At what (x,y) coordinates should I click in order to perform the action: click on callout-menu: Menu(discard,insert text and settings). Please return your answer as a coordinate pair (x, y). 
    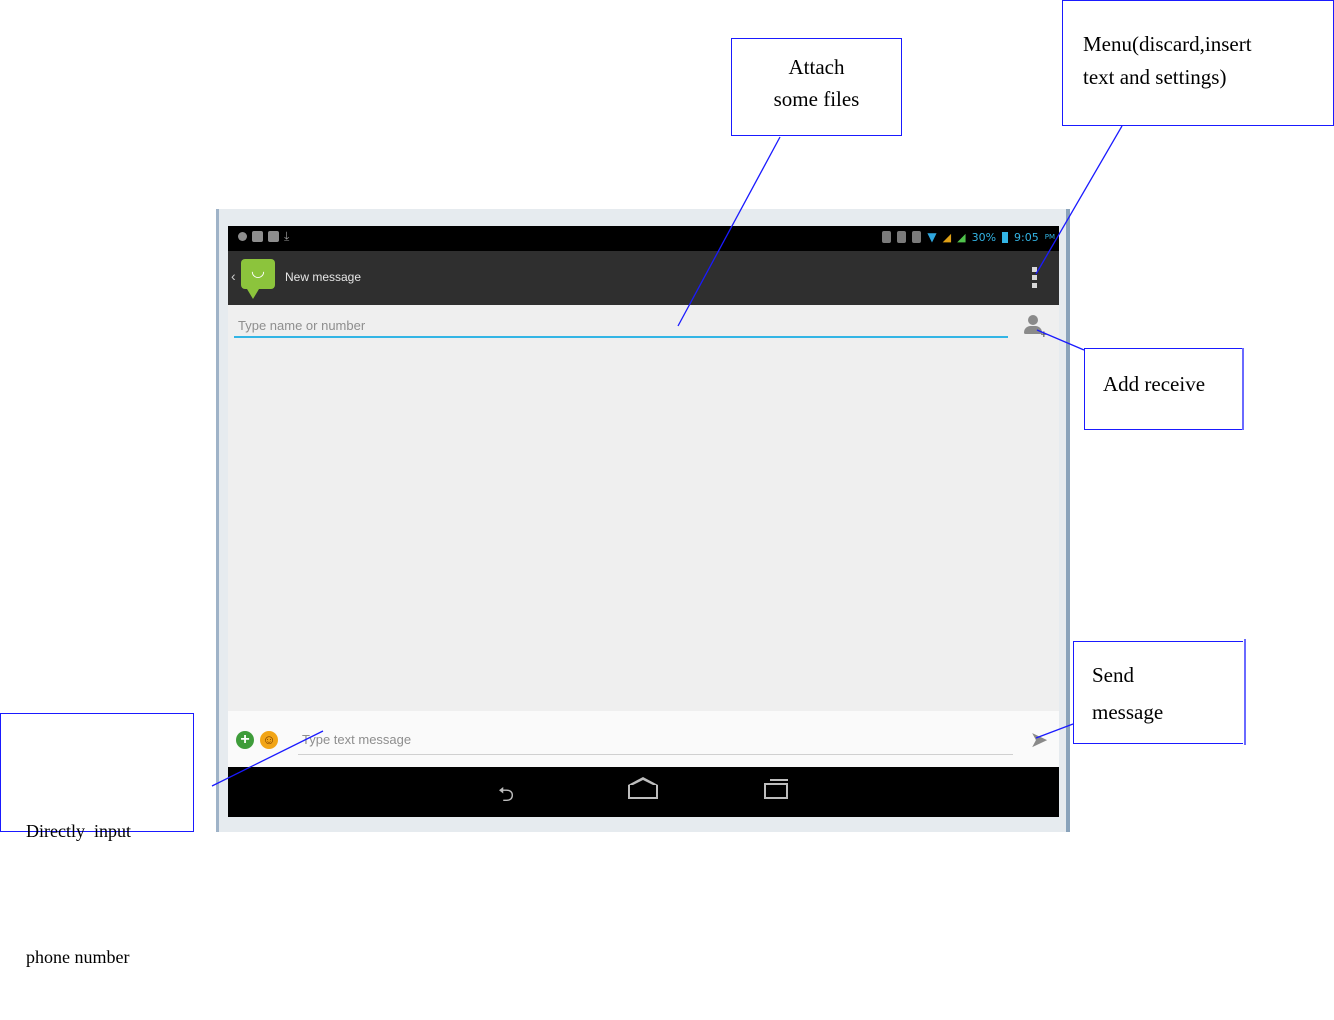
    Looking at the image, I should click on (1198, 63).